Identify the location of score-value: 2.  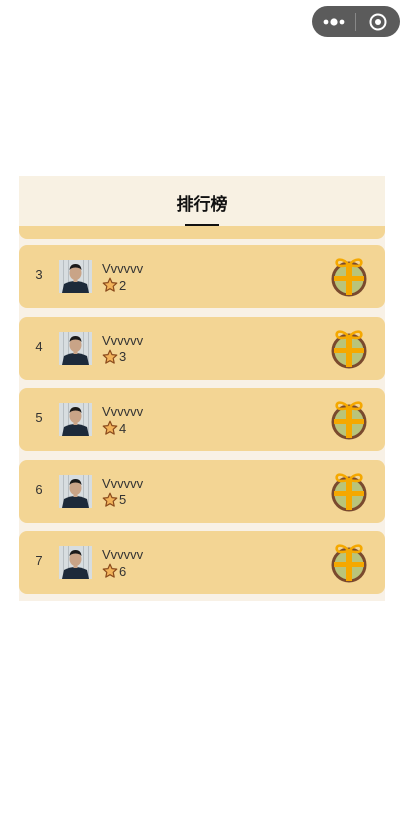
(123, 285).